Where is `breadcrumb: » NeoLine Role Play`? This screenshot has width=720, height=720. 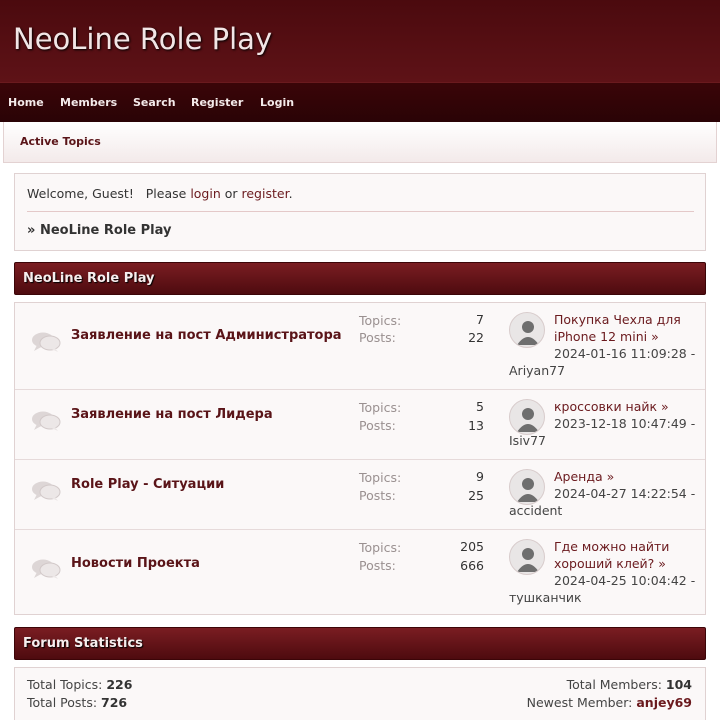
breadcrumb: » NeoLine Role Play is located at coordinates (99, 230).